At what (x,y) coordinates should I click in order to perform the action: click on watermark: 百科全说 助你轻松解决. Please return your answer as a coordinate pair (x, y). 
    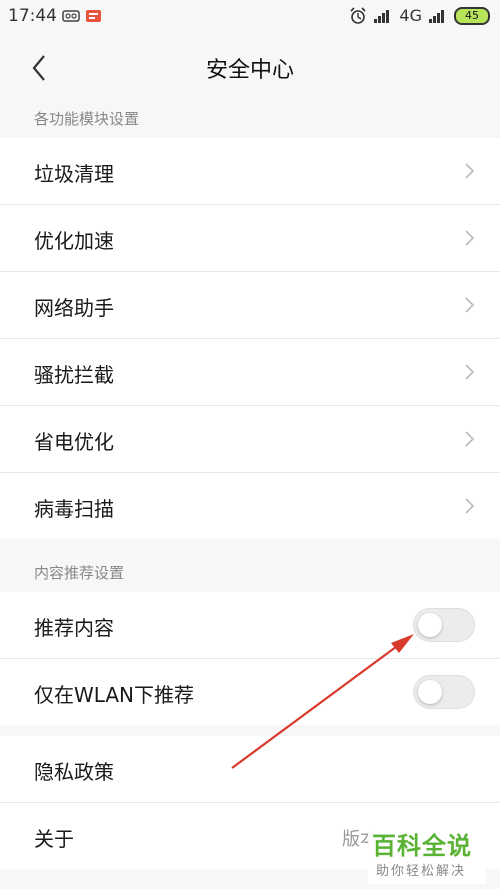
    Looking at the image, I should click on (427, 854).